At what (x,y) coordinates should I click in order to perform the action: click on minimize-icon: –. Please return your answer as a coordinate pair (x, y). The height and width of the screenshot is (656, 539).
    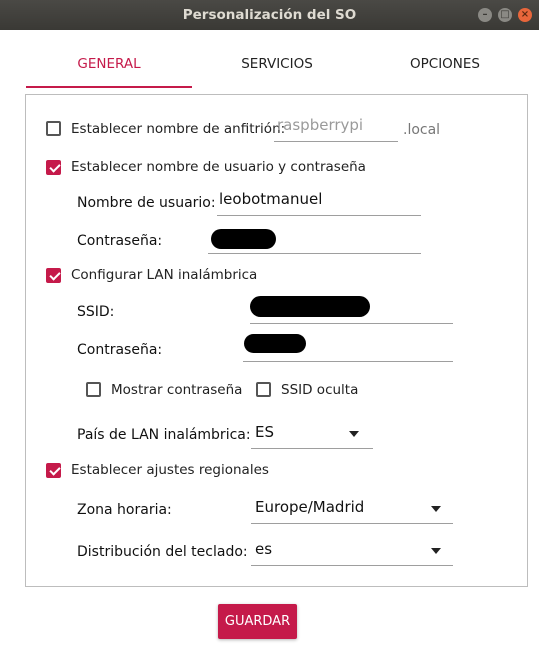
    Looking at the image, I should click on (485, 15).